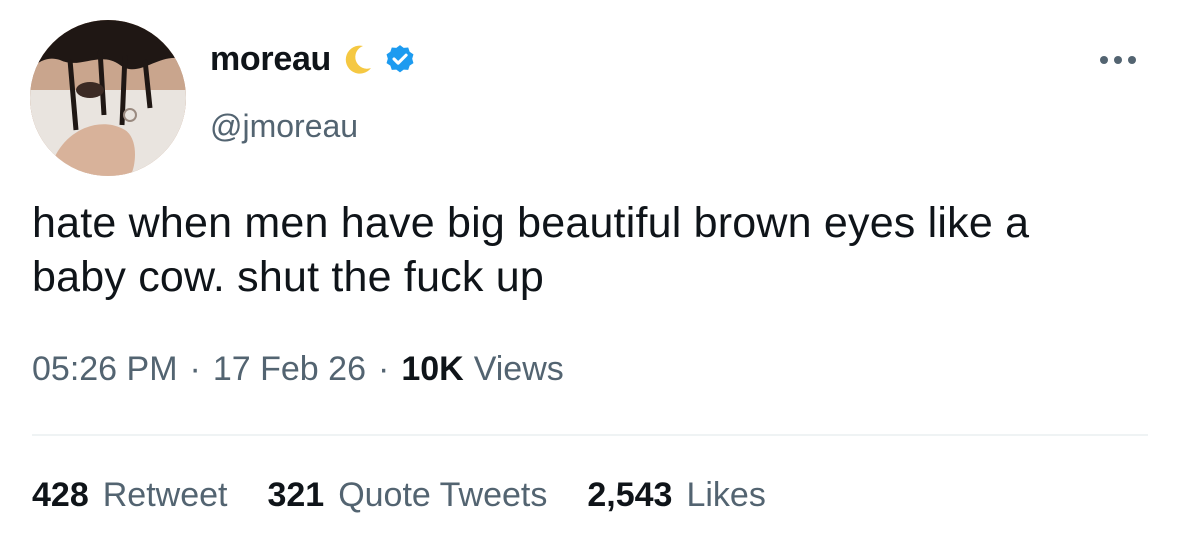  Describe the element at coordinates (443, 495) in the screenshot. I see `quote-tweets-label: Quote Tweets` at that location.